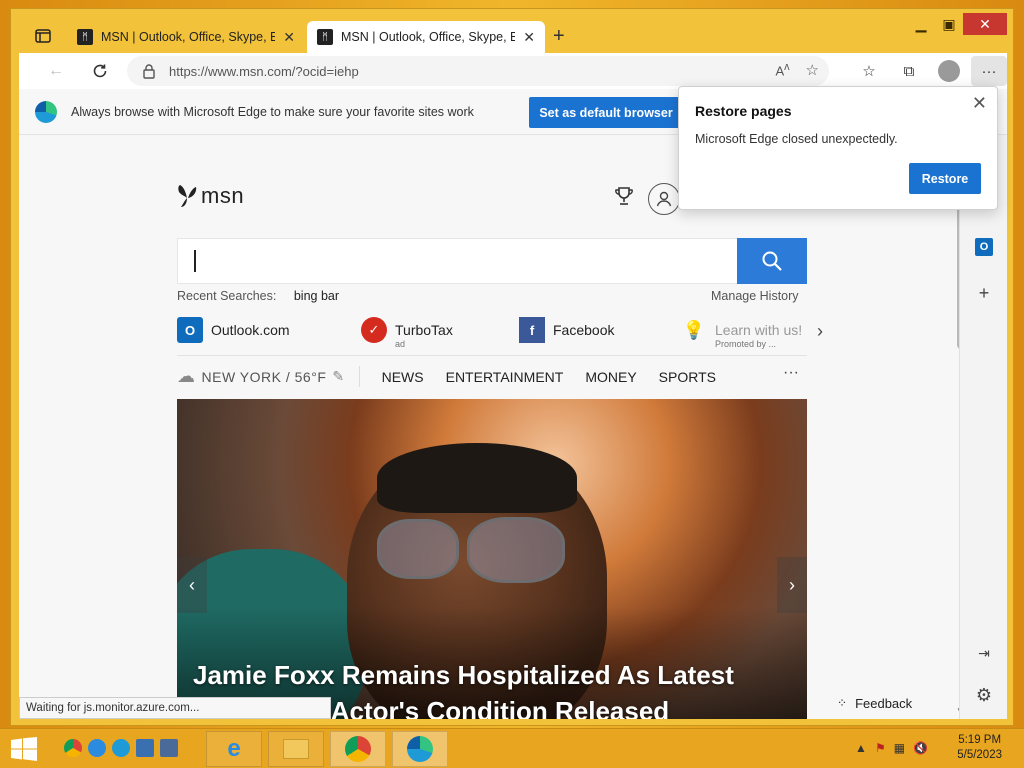  What do you see at coordinates (979, 755) in the screenshot?
I see `clock-date: 5/5/2023` at bounding box center [979, 755].